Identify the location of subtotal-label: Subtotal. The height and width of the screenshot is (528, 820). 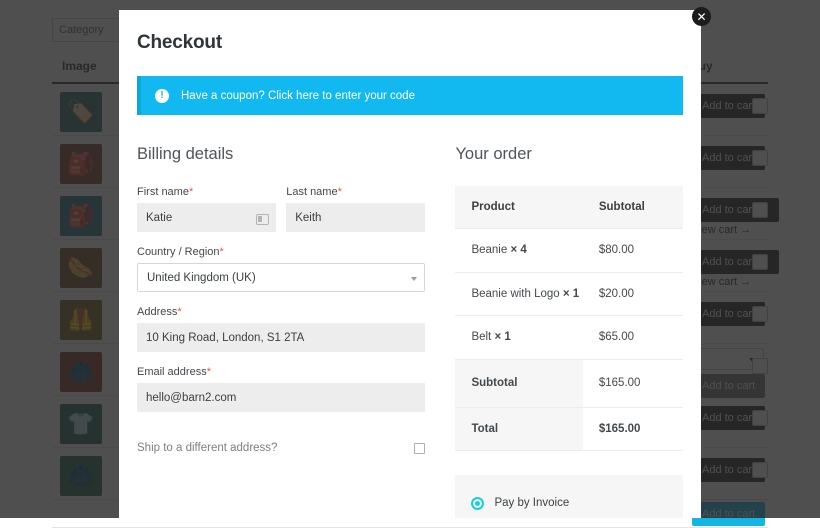
(518, 384).